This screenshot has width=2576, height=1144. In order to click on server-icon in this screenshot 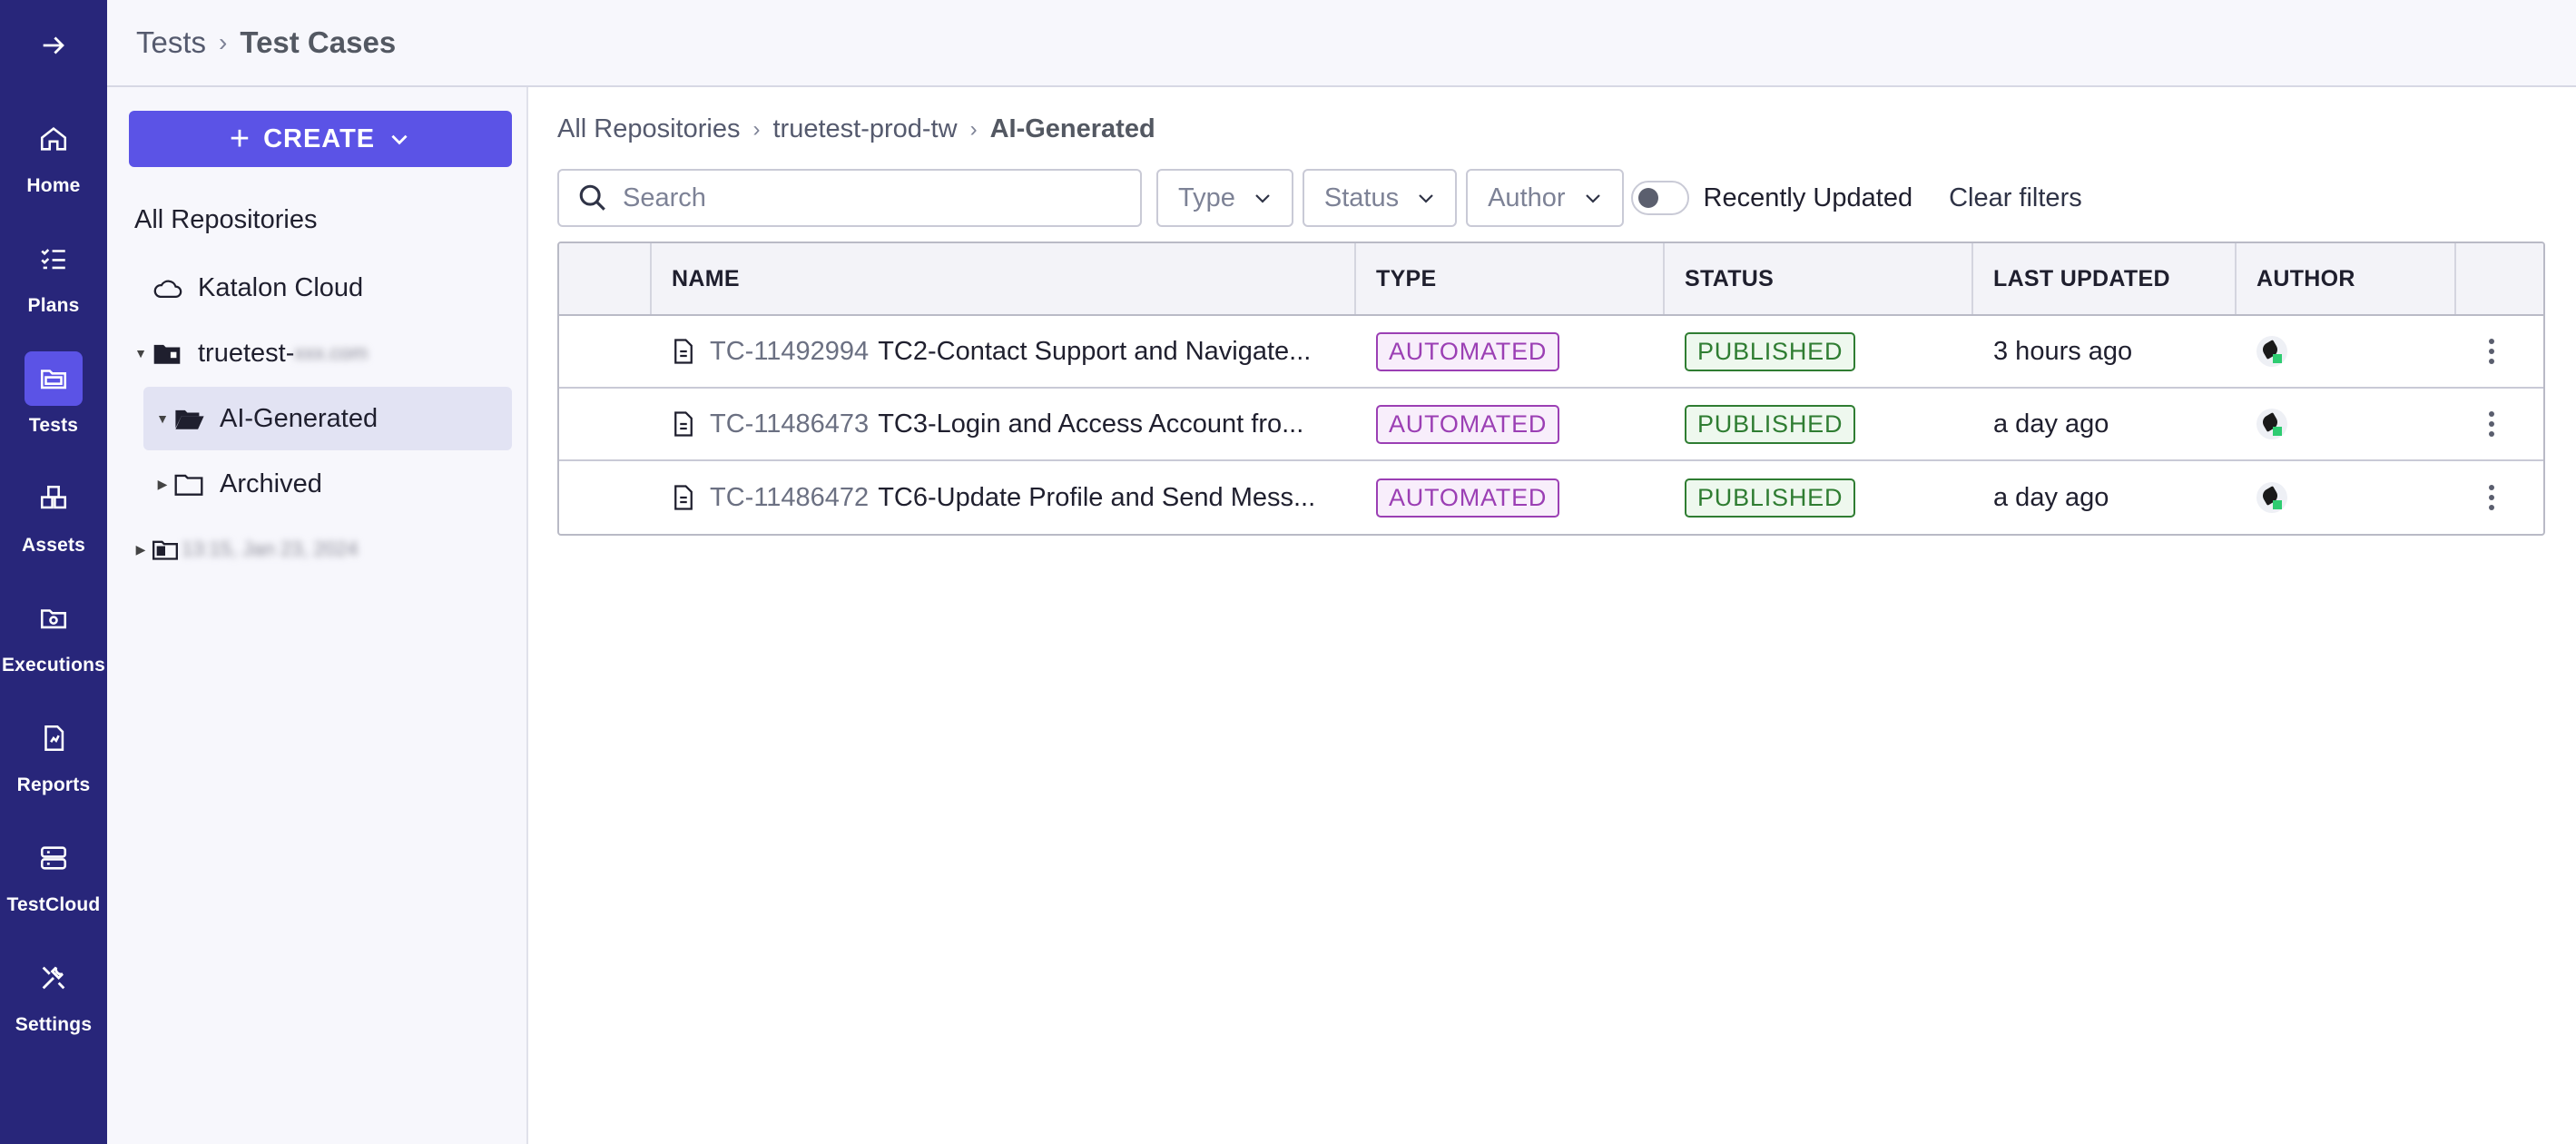, I will do `click(53, 858)`.